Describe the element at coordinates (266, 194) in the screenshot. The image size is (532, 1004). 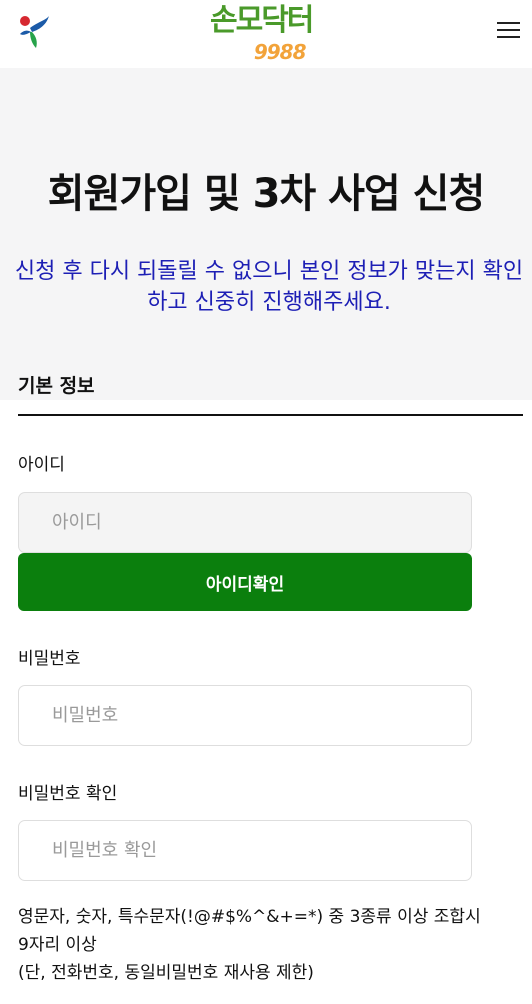
I see `page-title: 회원가입 및 3차 사업 신청` at that location.